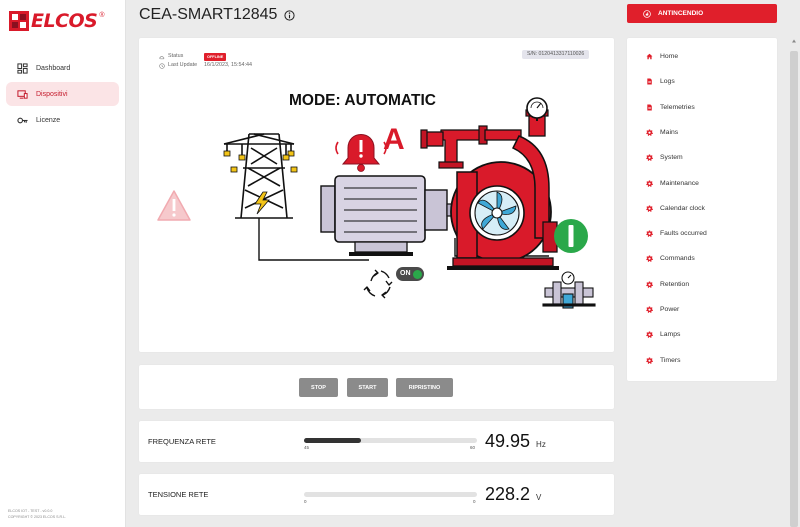  What do you see at coordinates (208, 14) in the screenshot?
I see `device-title: CEA-SMART12845` at bounding box center [208, 14].